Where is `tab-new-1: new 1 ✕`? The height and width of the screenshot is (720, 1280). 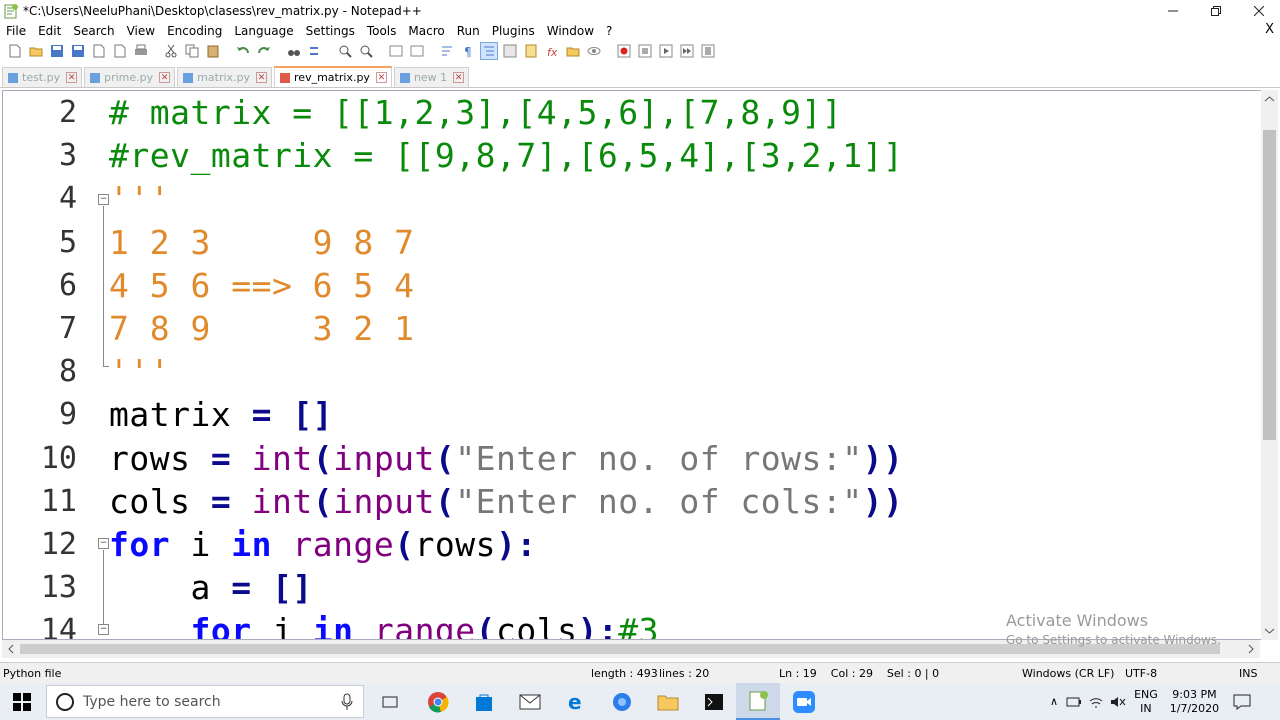
tab-new-1: new 1 ✕ is located at coordinates (431, 77).